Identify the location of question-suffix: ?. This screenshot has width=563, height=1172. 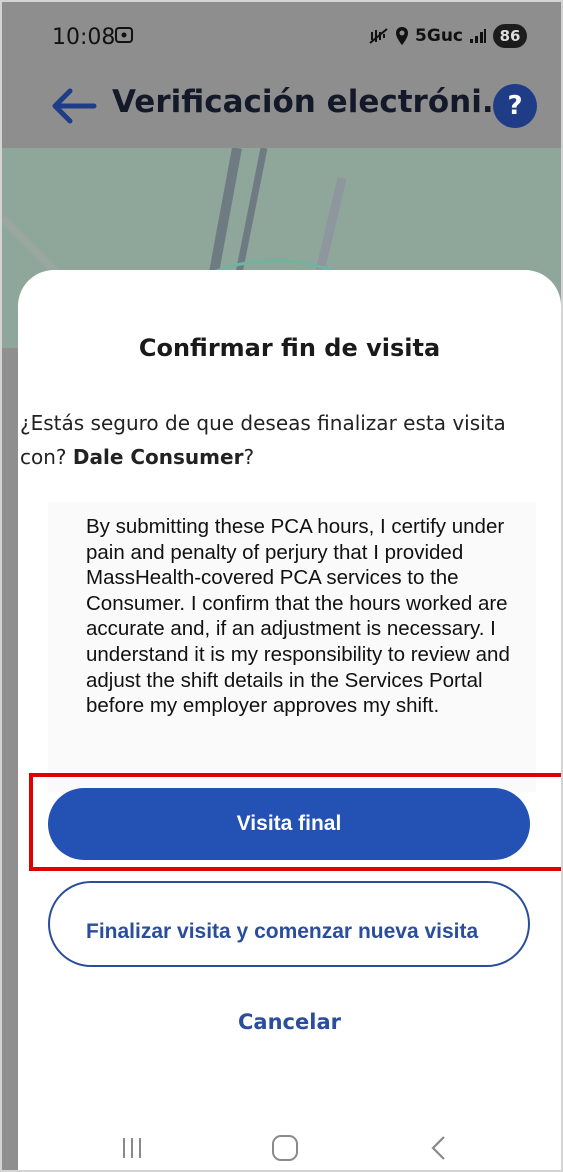
(249, 457).